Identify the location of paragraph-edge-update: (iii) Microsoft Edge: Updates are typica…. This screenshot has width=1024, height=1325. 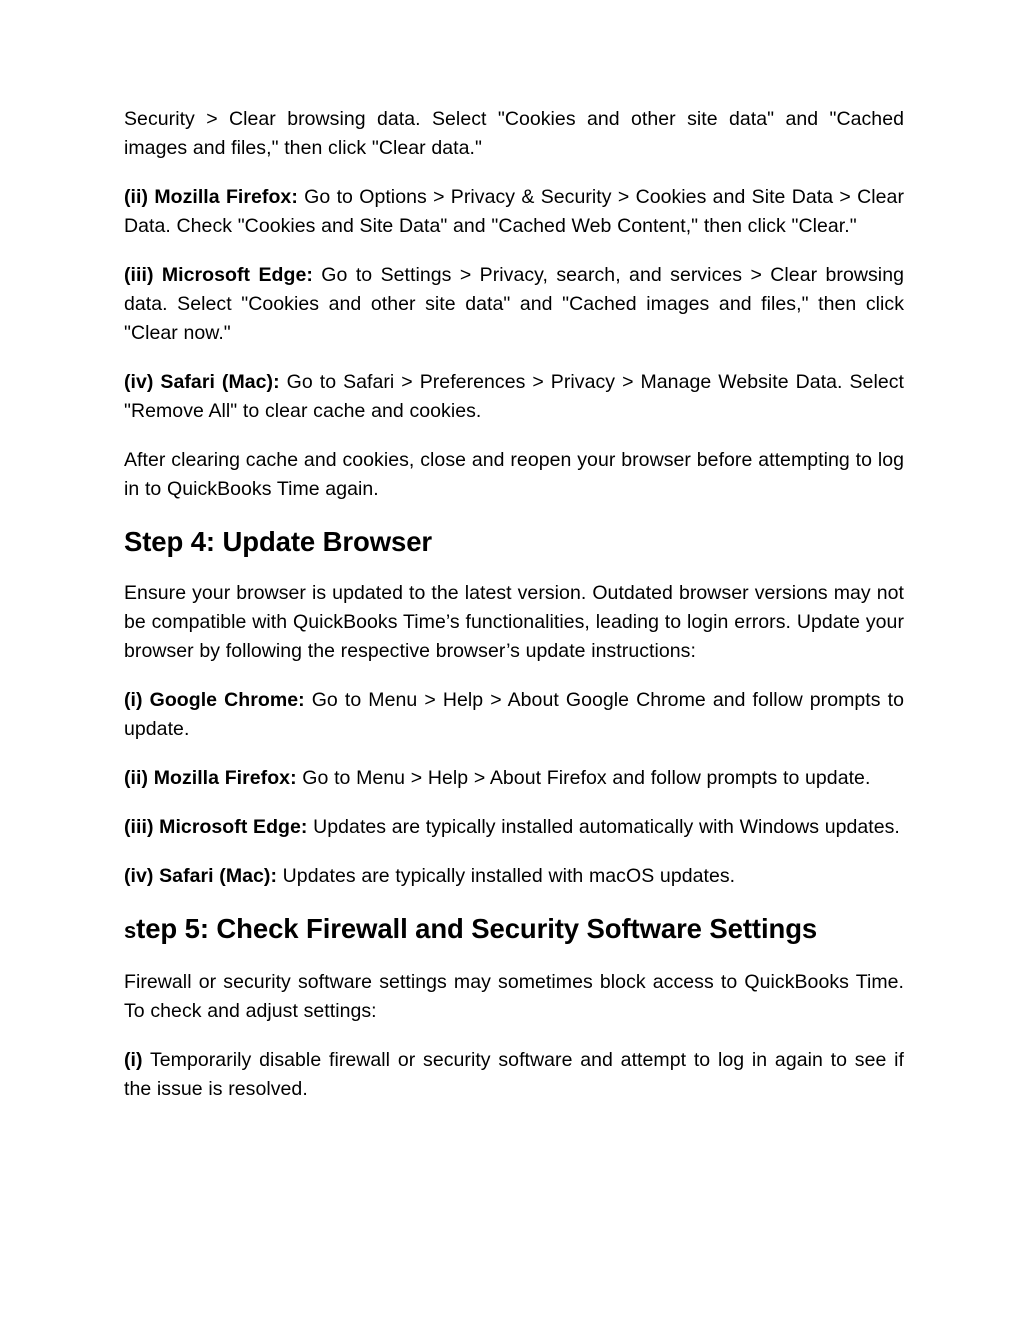
(514, 827).